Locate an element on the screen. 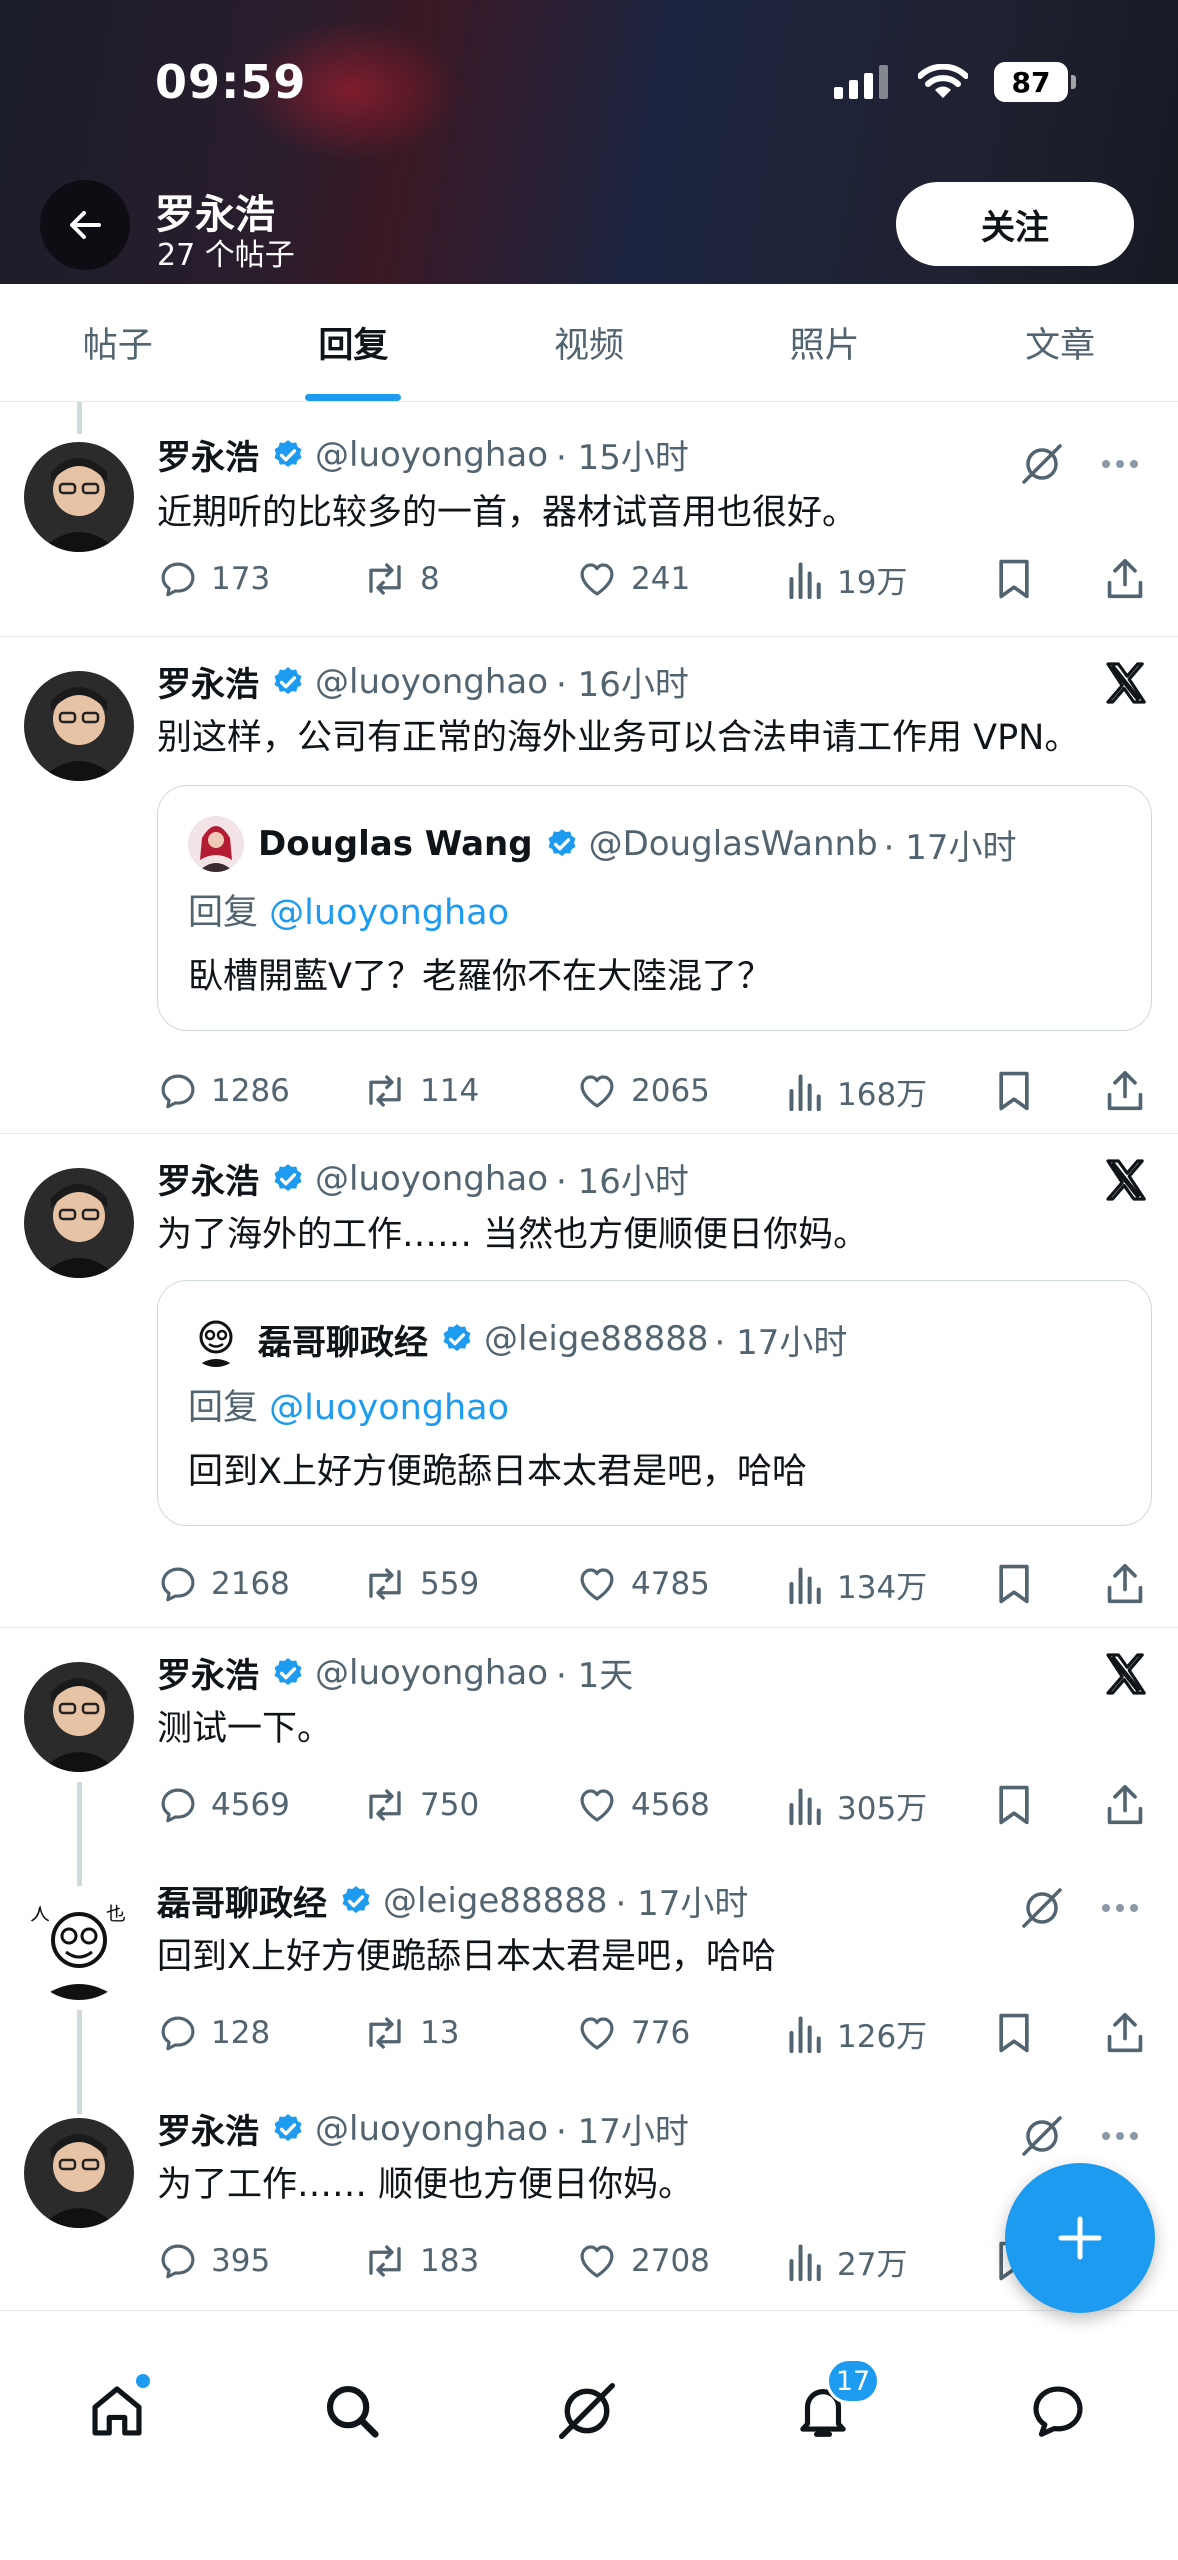 Image resolution: width=1178 pixels, height=2560 pixels. avatar: 人也 is located at coordinates (79, 1945).